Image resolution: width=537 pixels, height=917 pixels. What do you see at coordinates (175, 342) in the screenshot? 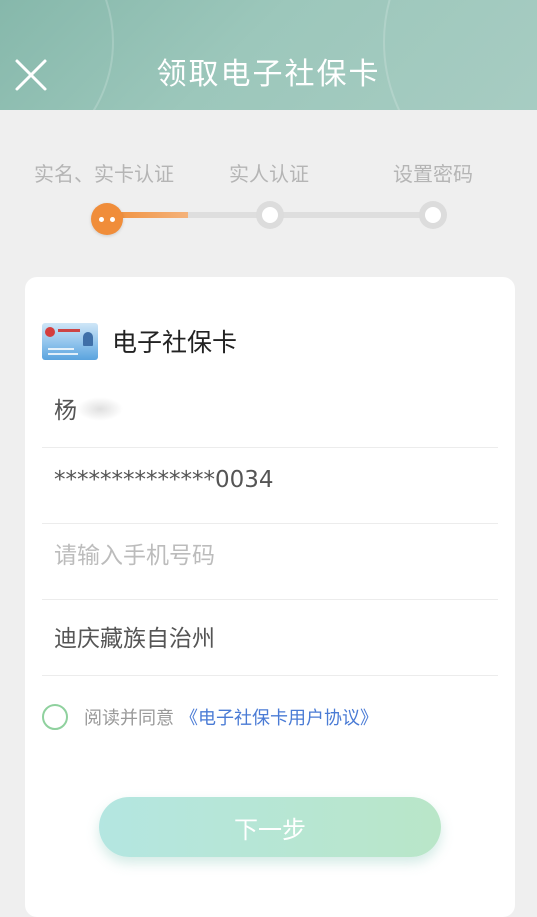
I see `card-title: 电子社保卡` at bounding box center [175, 342].